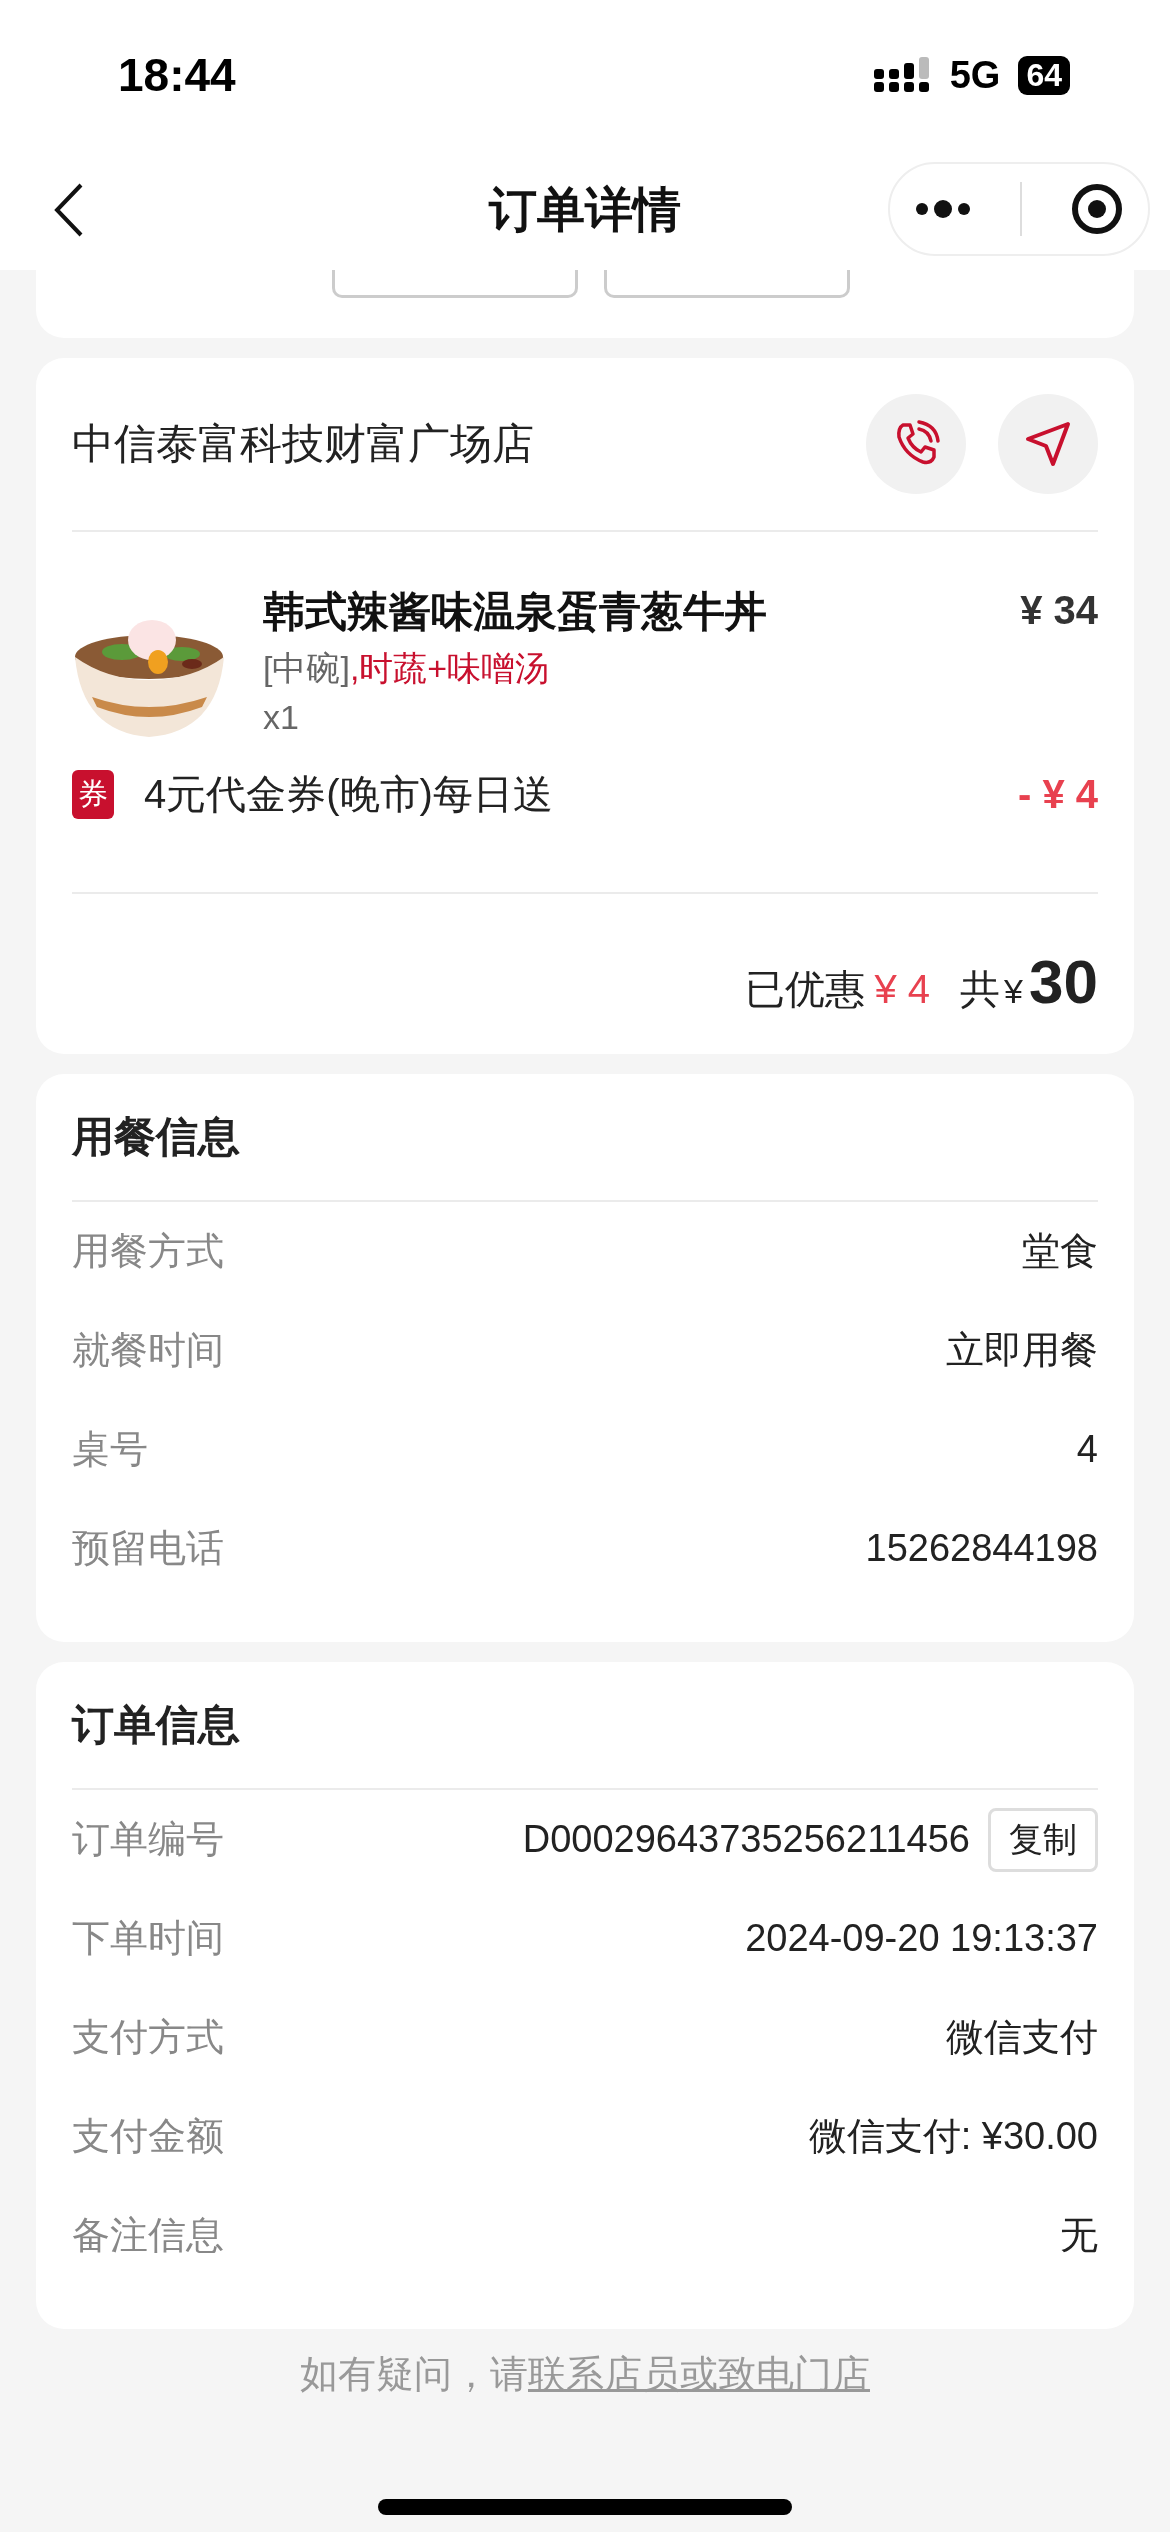 The height and width of the screenshot is (2532, 1170). Describe the element at coordinates (981, 1548) in the screenshot. I see `row-value: 15262844198` at that location.